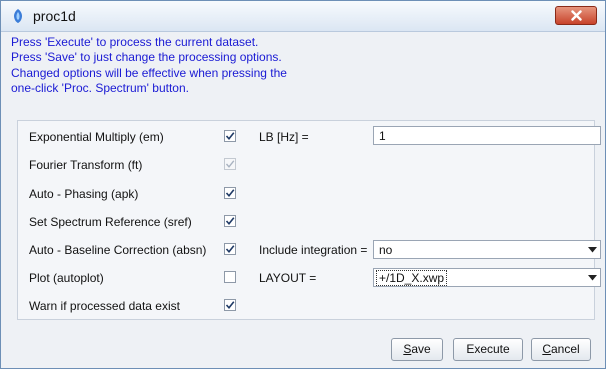  Describe the element at coordinates (417, 349) in the screenshot. I see `save-button: Save` at that location.